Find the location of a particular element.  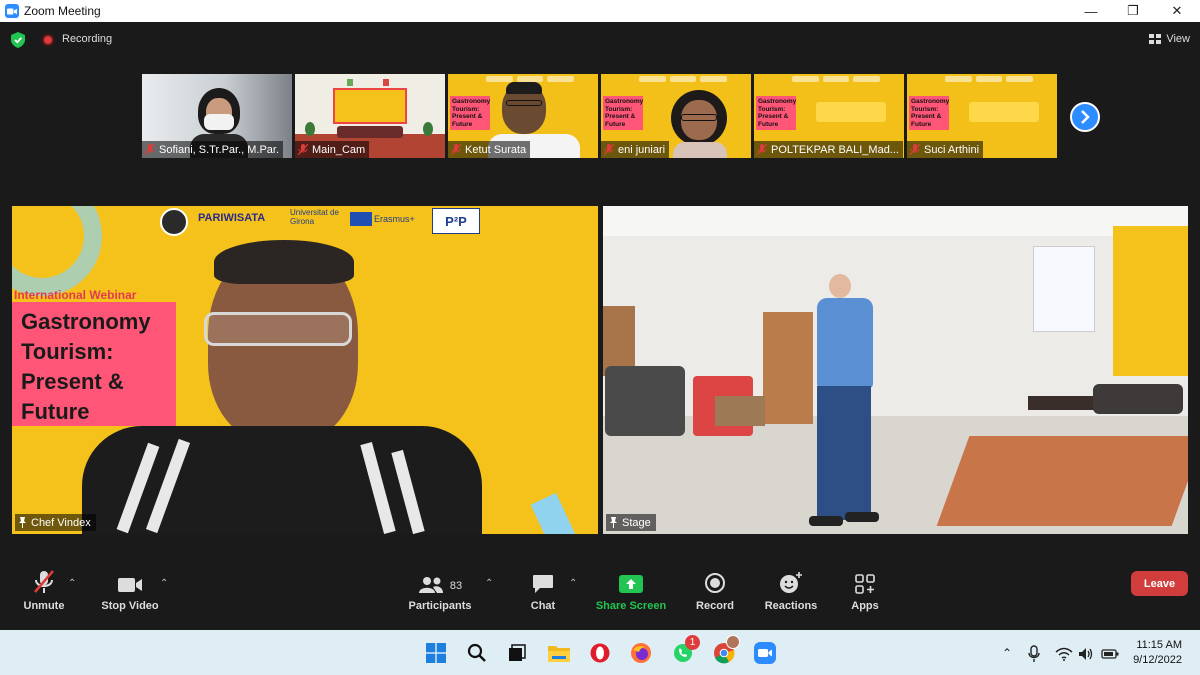

reactions-label: Reactions is located at coordinates (791, 606).